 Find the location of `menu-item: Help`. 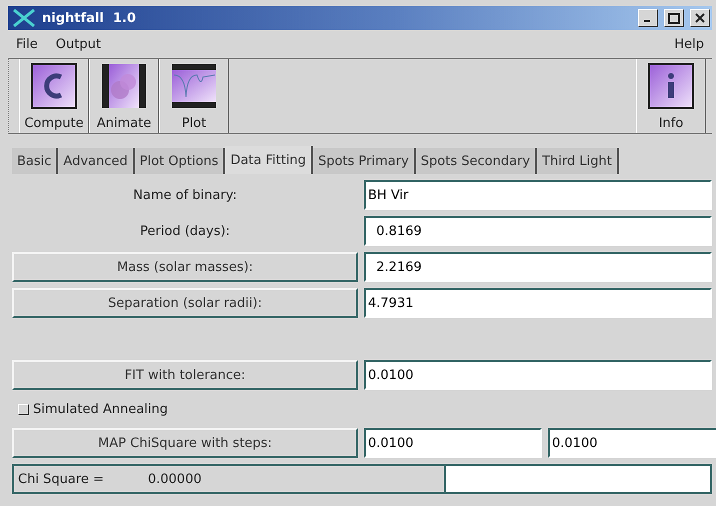

menu-item: Help is located at coordinates (689, 44).